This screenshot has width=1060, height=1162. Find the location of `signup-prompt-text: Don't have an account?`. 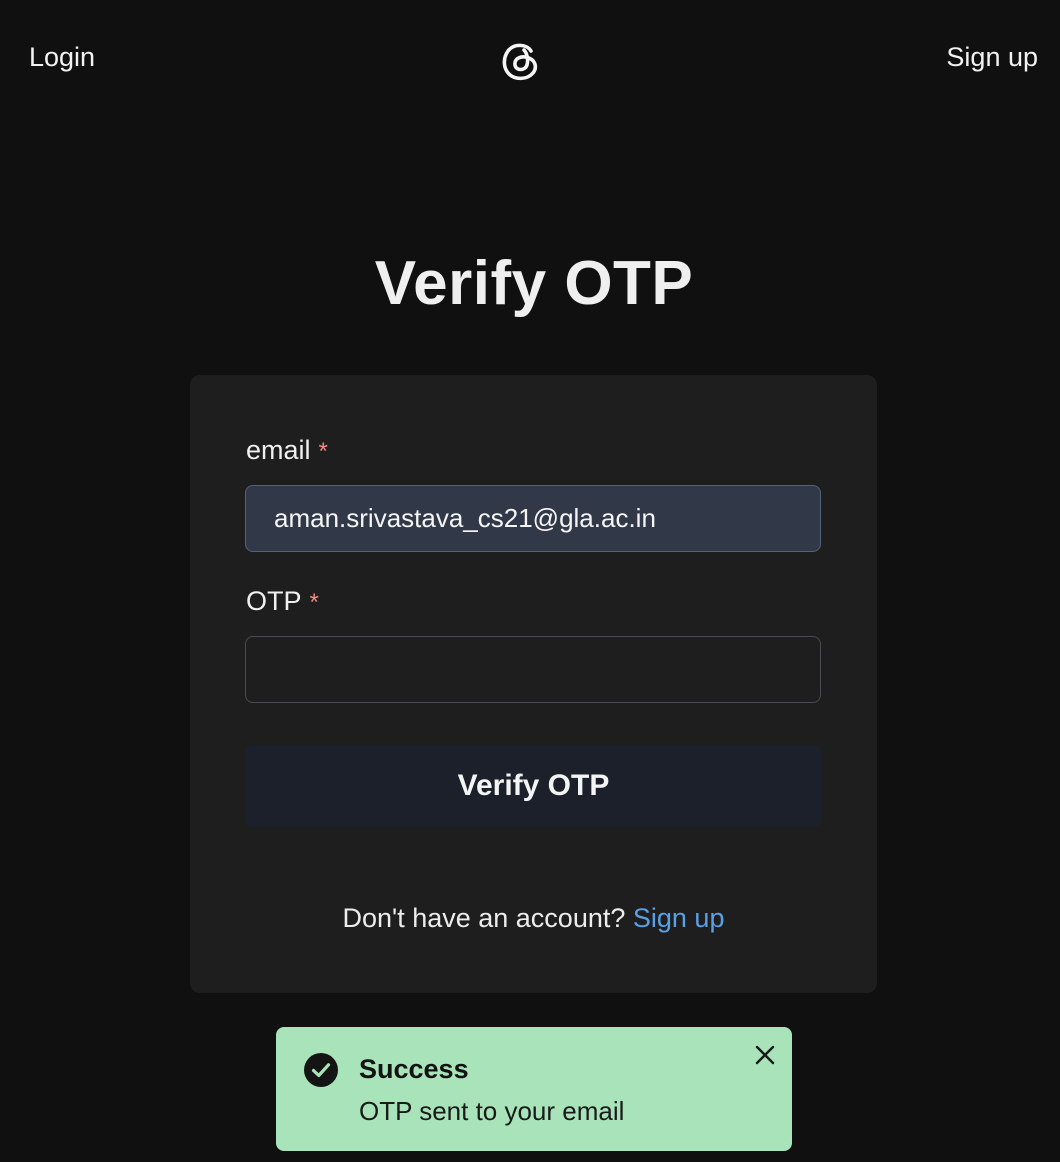

signup-prompt-text: Don't have an account? is located at coordinates (484, 918).